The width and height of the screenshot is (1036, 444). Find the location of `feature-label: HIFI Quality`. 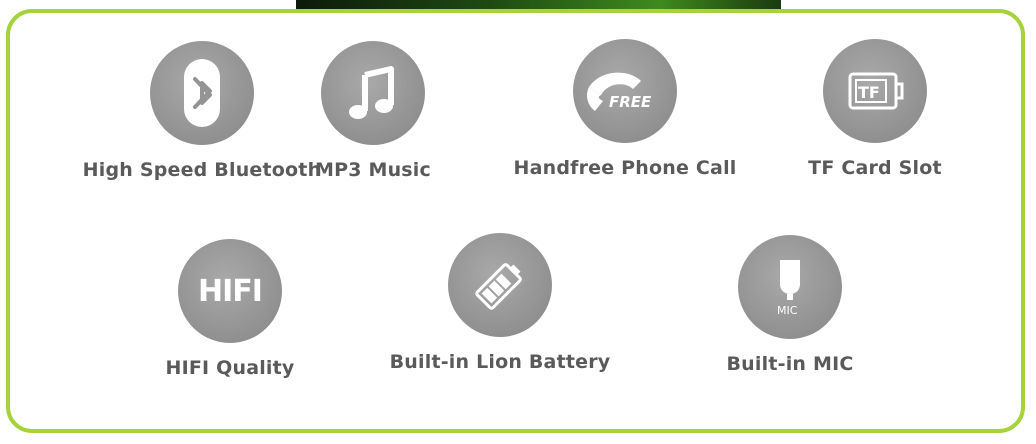

feature-label: HIFI Quality is located at coordinates (230, 368).